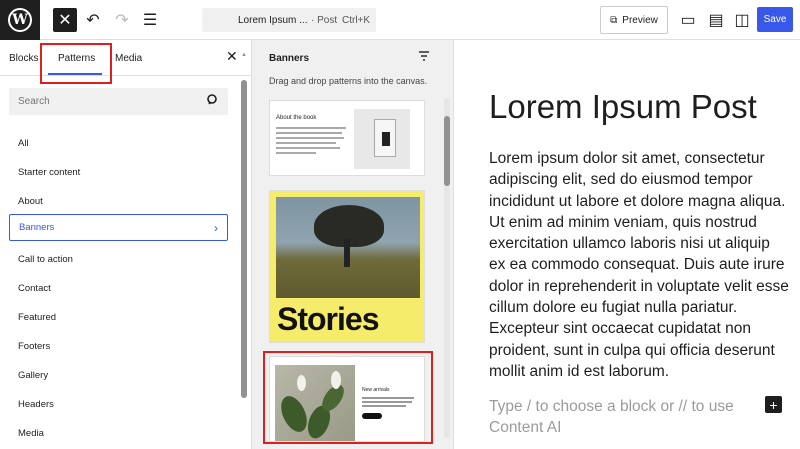 This screenshot has width=800, height=449. What do you see at coordinates (37, 227) in the screenshot?
I see `category-banners-label: Banners` at bounding box center [37, 227].